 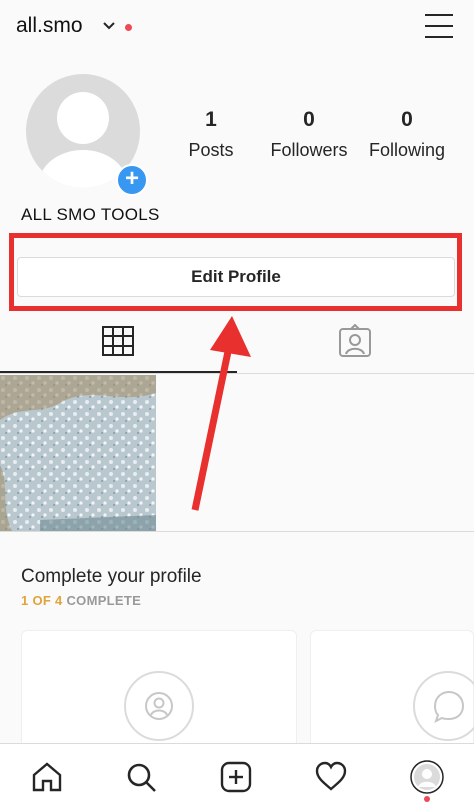 What do you see at coordinates (309, 119) in the screenshot?
I see `followers-count: 0` at bounding box center [309, 119].